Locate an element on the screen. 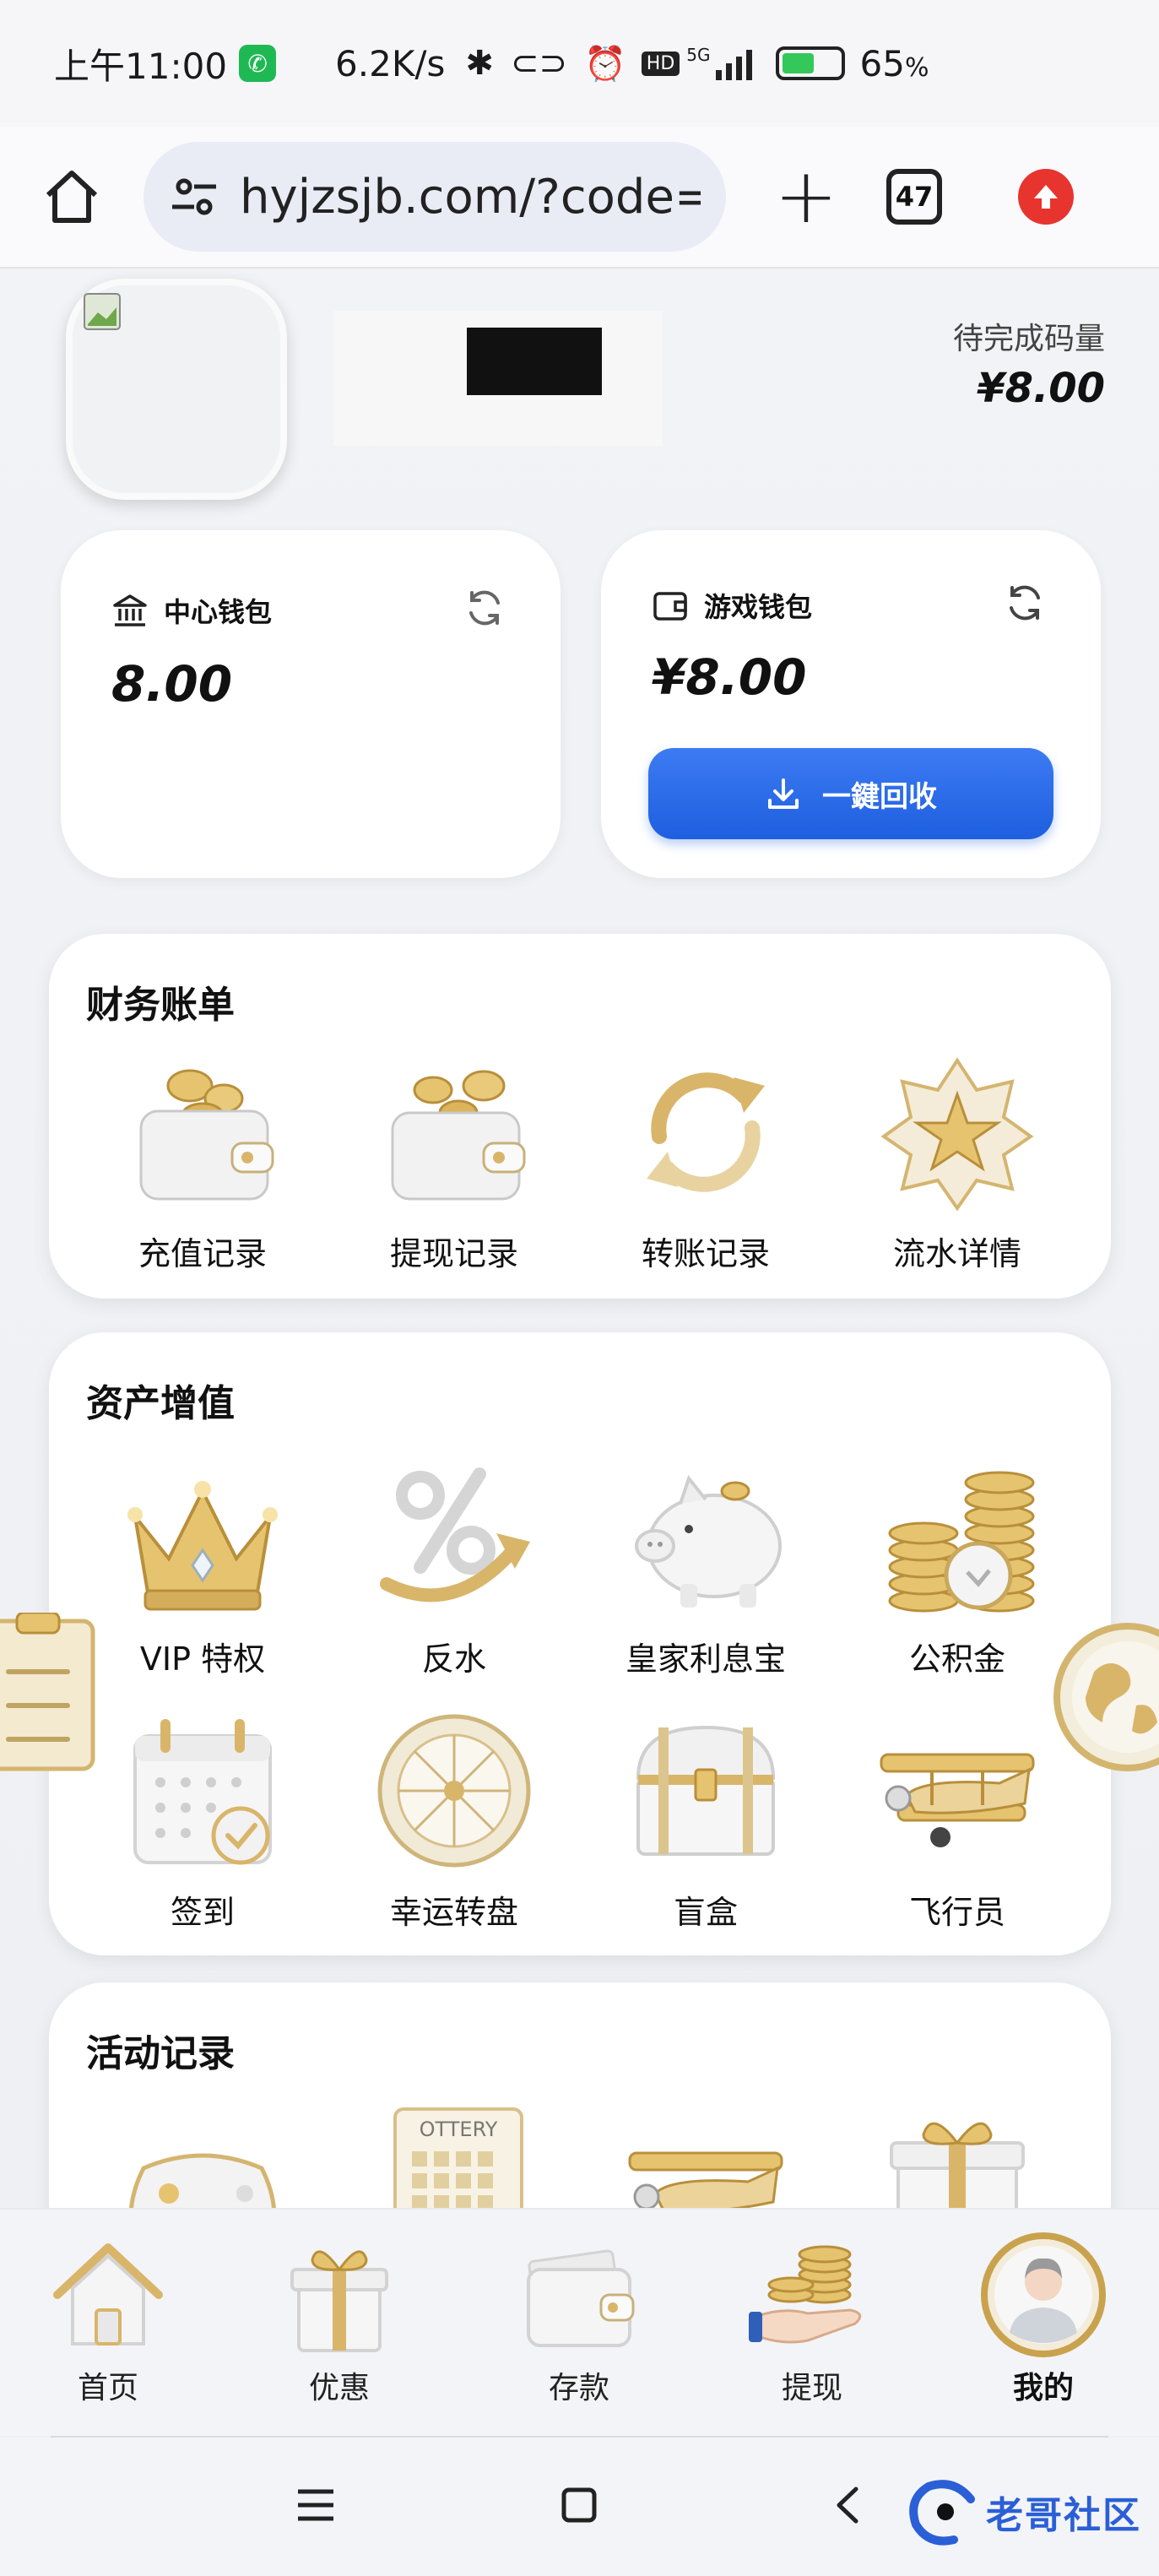  site-settings-icon is located at coordinates (194, 197).